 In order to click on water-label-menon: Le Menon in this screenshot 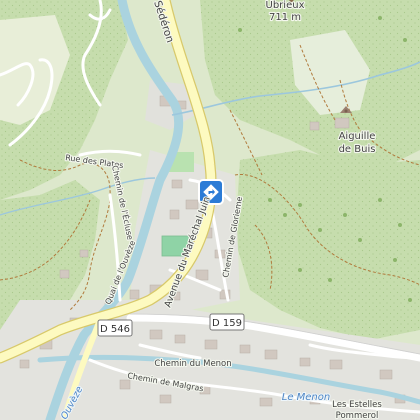, I will do `click(306, 397)`.